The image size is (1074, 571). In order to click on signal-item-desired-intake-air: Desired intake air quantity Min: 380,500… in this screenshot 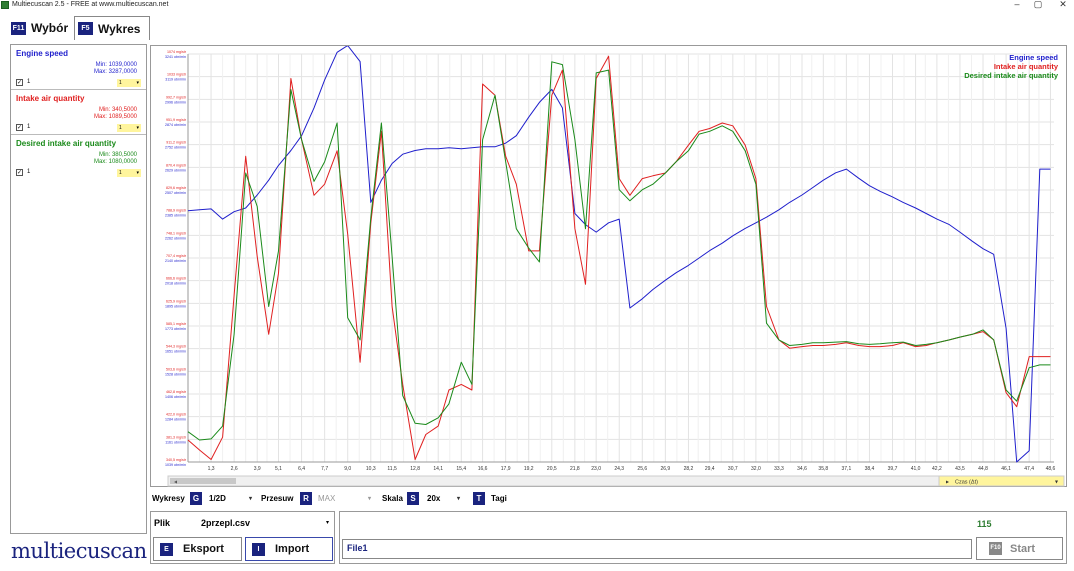, I will do `click(78, 157)`.